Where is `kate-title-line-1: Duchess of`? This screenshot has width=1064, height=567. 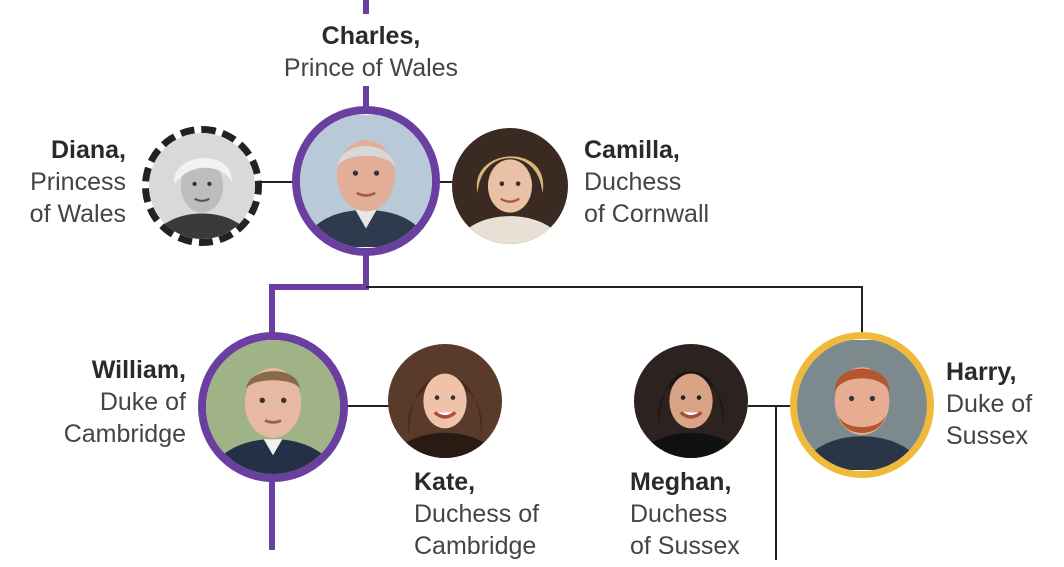
kate-title-line-1: Duchess of is located at coordinates (477, 514).